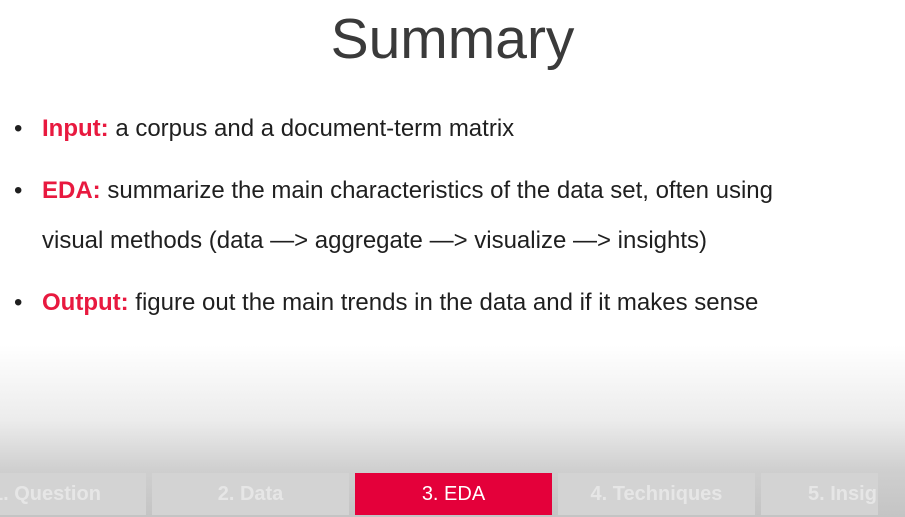 The image size is (905, 517). Describe the element at coordinates (843, 494) in the screenshot. I see `nav-tab-label: 5. Insights` at that location.